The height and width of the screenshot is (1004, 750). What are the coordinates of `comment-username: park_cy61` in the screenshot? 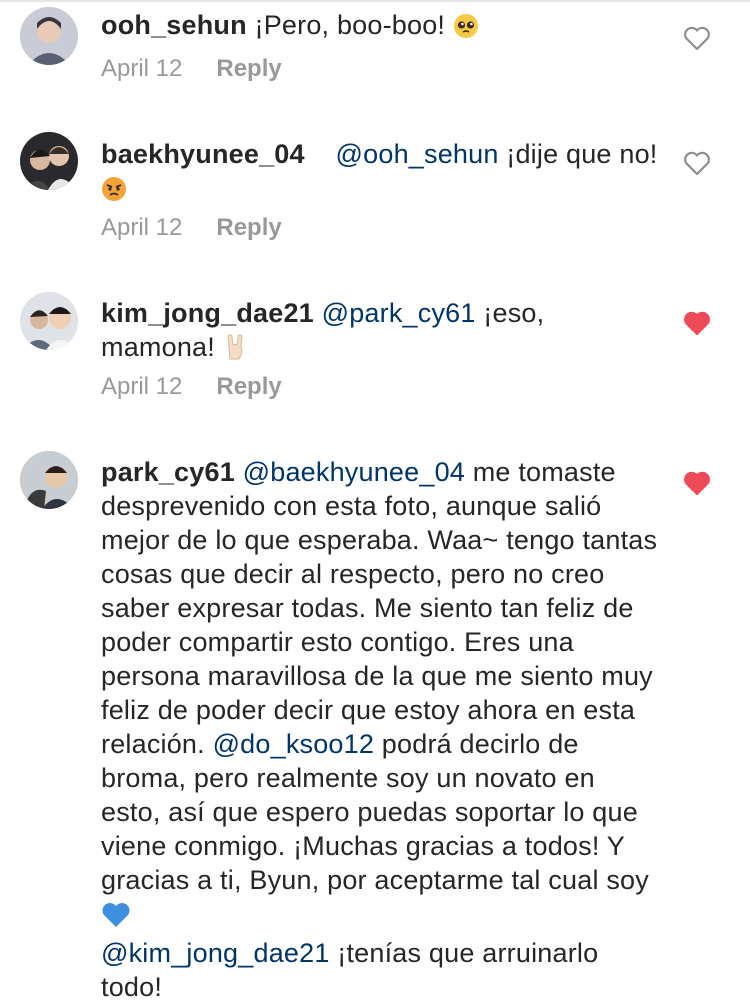 It's located at (168, 472).